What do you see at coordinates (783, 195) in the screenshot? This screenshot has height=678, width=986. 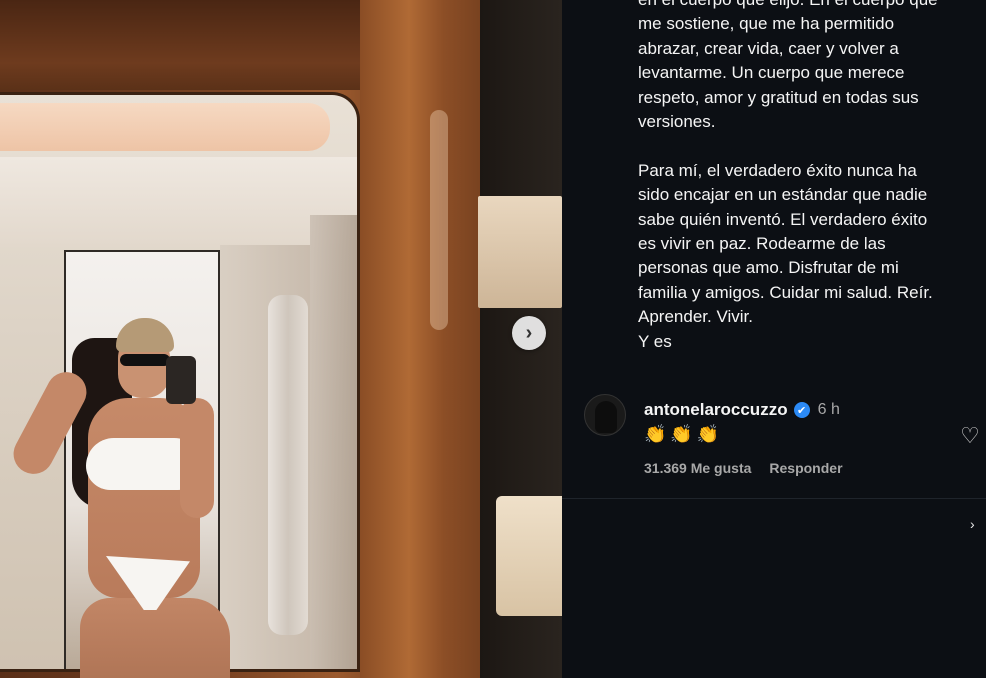 I see `caption-line: sido encajar en un estándar que nadie` at bounding box center [783, 195].